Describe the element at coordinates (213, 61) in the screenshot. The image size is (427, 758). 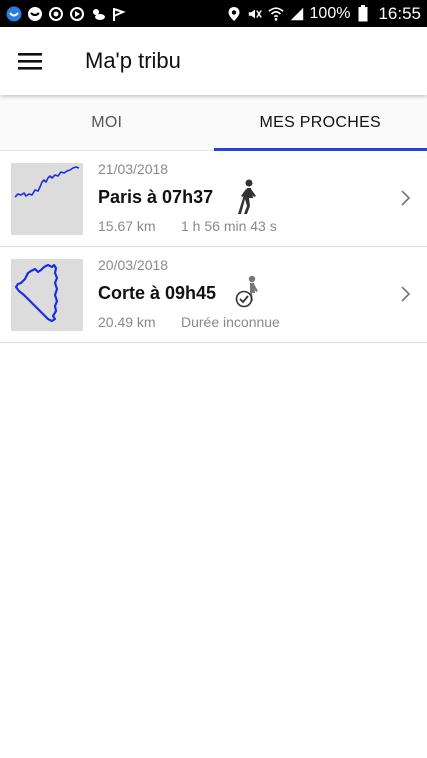
I see `app-bar: Ma'p tribu` at that location.